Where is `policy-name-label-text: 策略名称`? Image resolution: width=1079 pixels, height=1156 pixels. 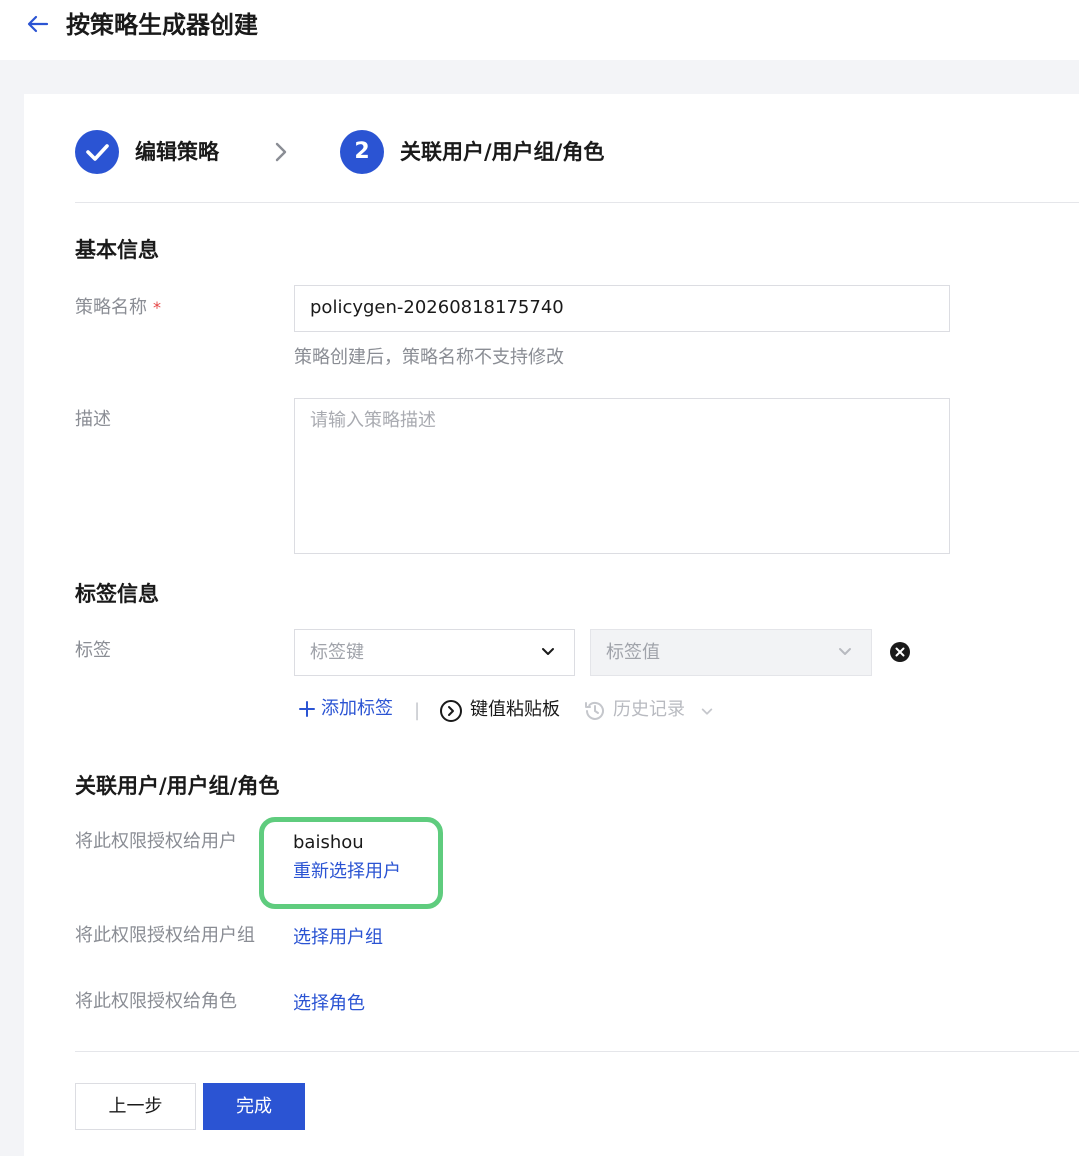 policy-name-label-text: 策略名称 is located at coordinates (111, 307).